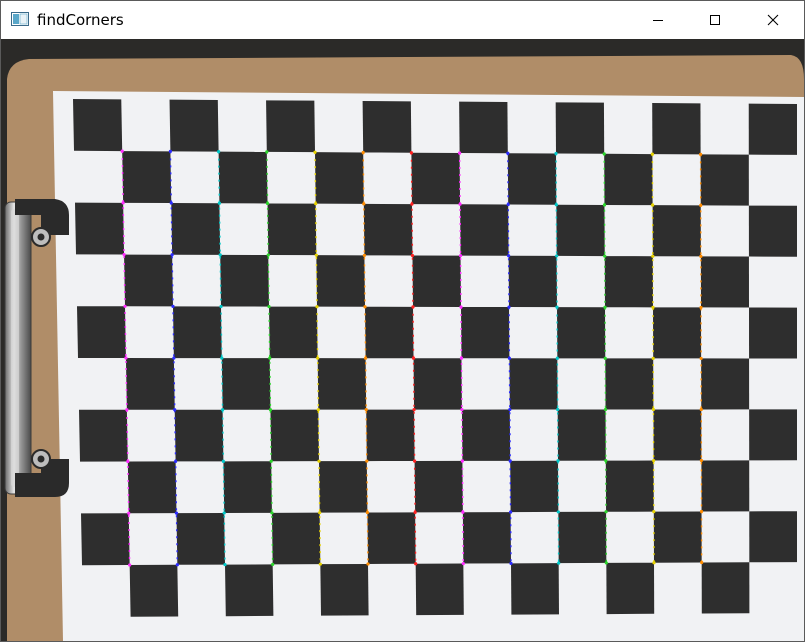 The height and width of the screenshot is (642, 805). I want to click on maximize-button, so click(715, 20).